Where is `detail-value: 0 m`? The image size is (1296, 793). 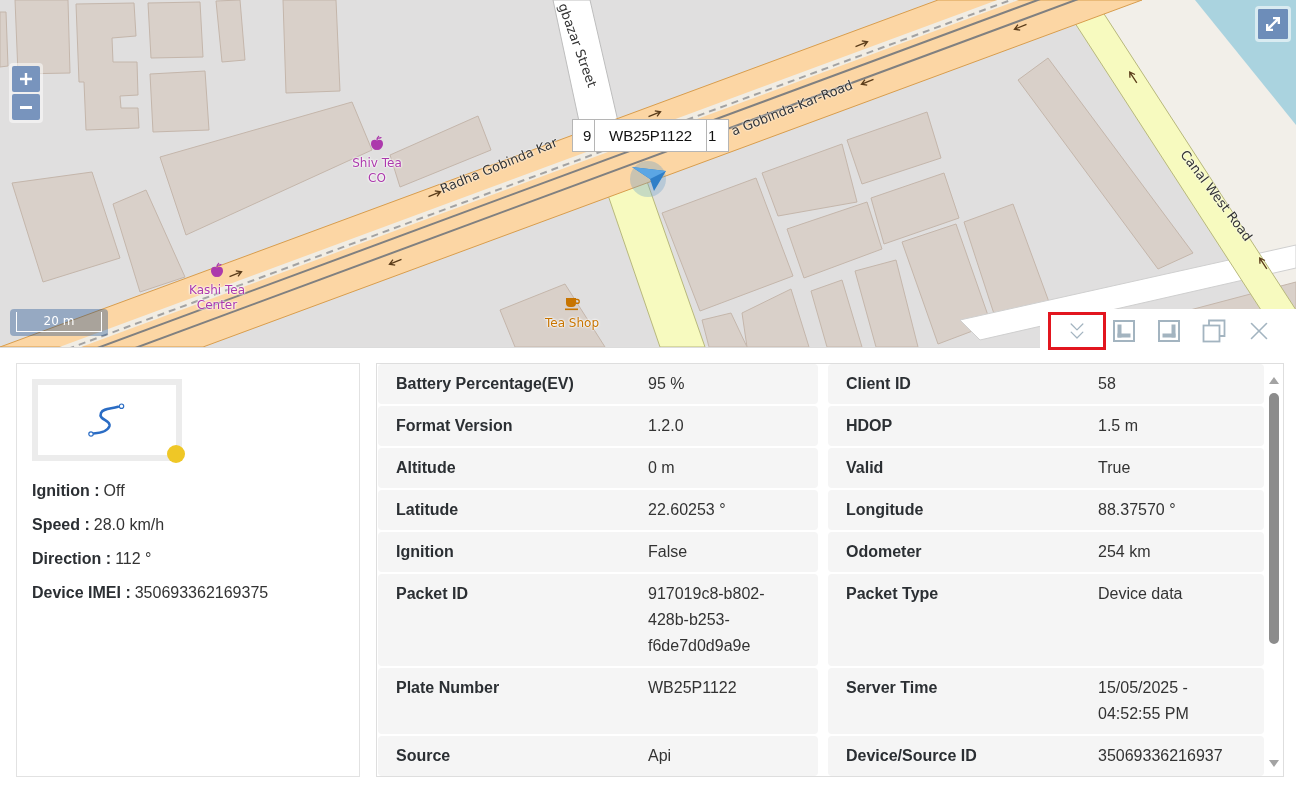 detail-value: 0 m is located at coordinates (662, 468).